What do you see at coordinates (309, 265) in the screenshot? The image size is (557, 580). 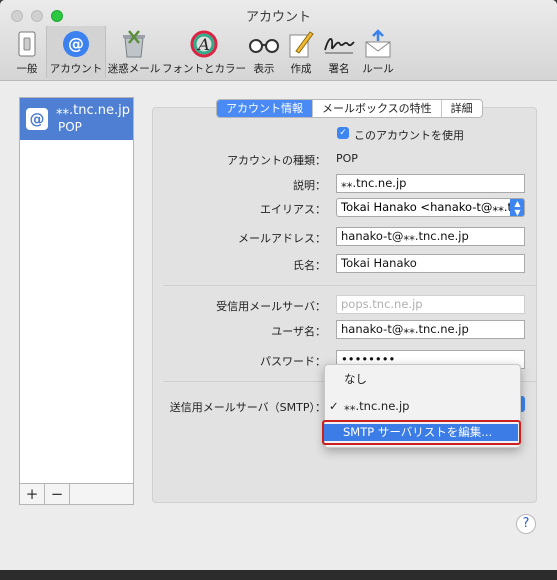 I see `full-name-label: 氏名：` at bounding box center [309, 265].